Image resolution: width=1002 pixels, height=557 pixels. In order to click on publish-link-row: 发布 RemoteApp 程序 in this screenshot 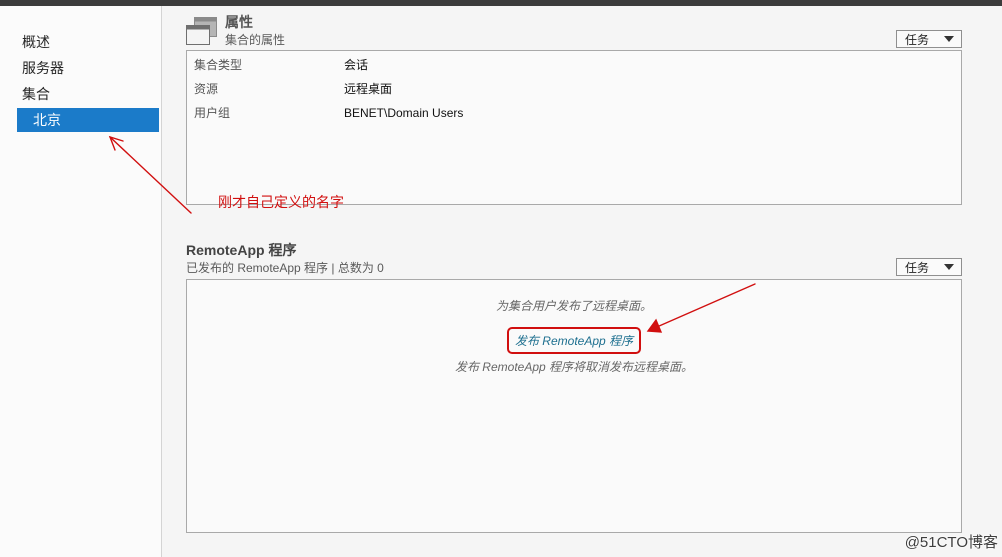, I will do `click(574, 341)`.